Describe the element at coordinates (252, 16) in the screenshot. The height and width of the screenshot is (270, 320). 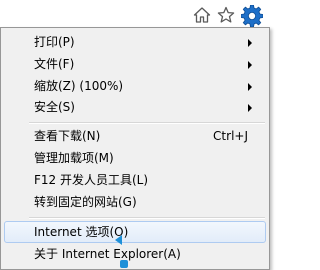
I see `gear-icon` at that location.